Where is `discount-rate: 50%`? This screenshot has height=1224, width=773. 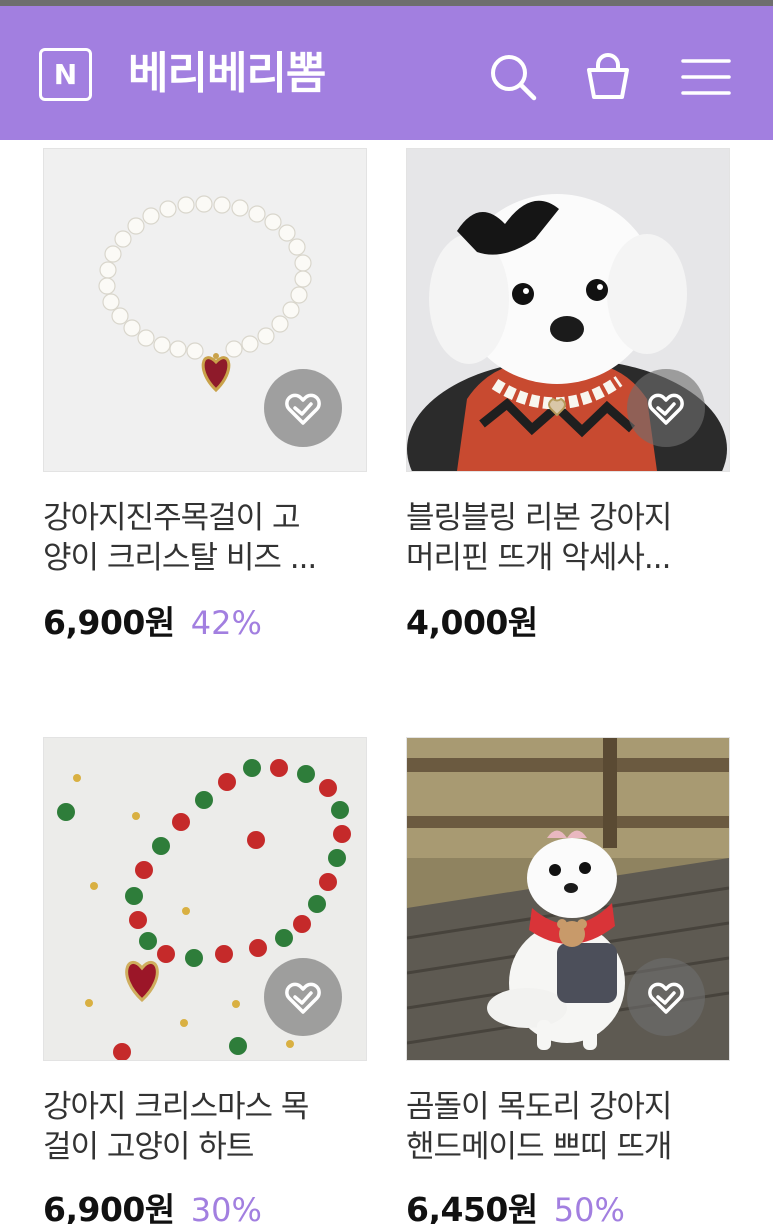 discount-rate: 50% is located at coordinates (589, 1207).